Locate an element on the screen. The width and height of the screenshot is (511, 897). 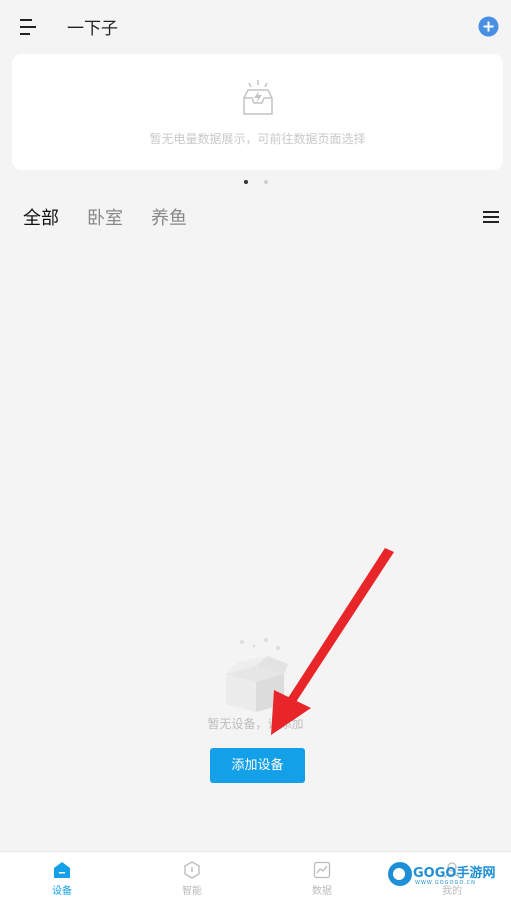
tab-all: 全部 is located at coordinates (41, 217).